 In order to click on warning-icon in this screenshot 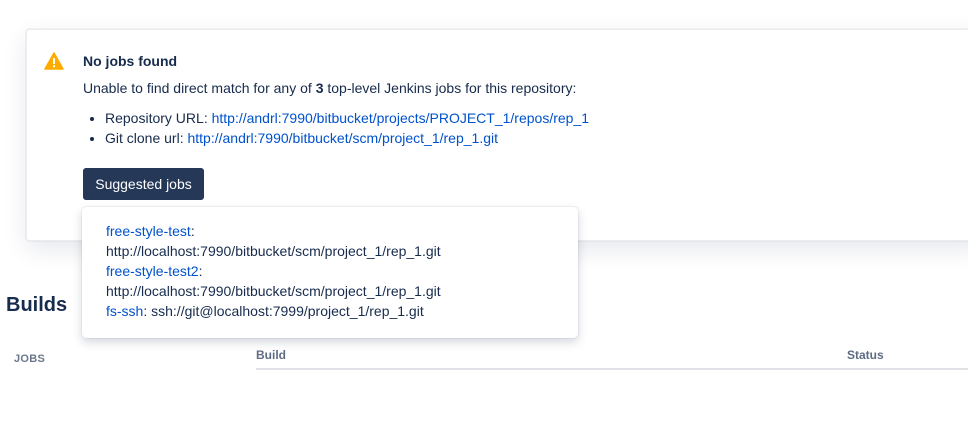, I will do `click(54, 61)`.